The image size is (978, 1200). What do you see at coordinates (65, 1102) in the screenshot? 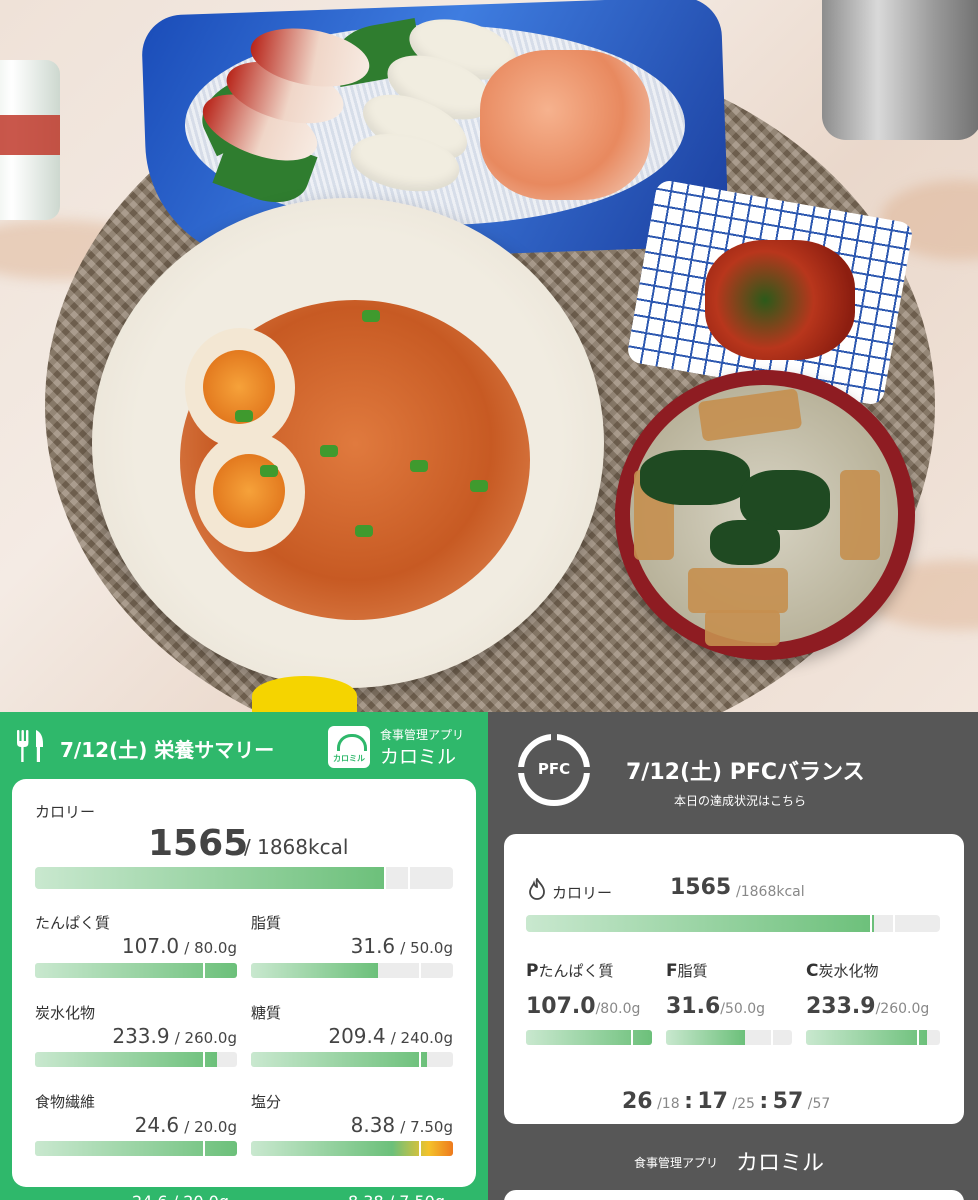
I see `nutrient-label: 食物繊維` at bounding box center [65, 1102].